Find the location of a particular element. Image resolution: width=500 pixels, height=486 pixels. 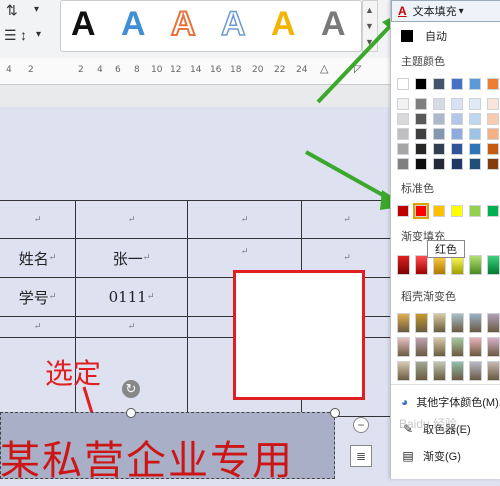

style-gold: A is located at coordinates (283, 24).